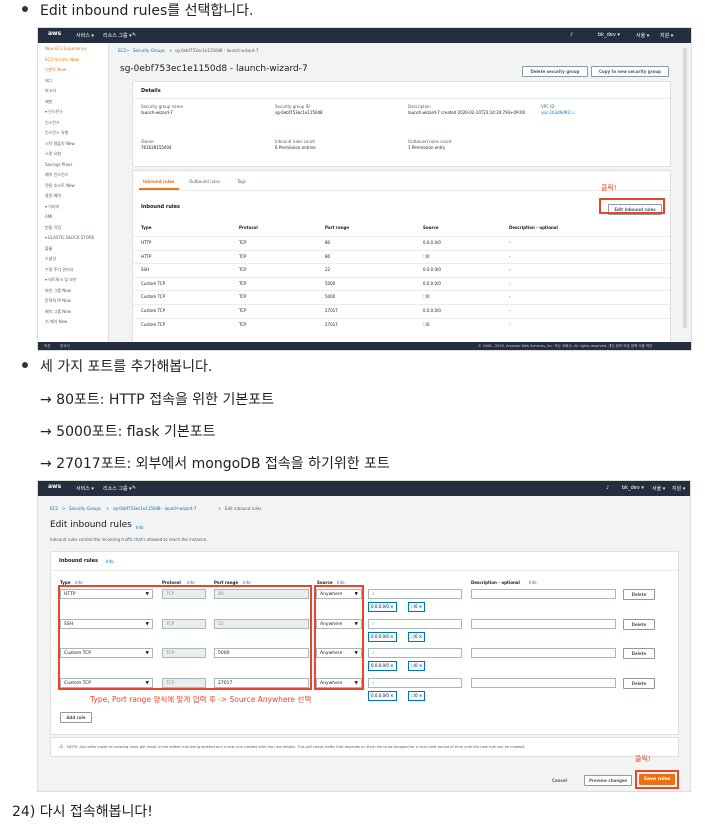  What do you see at coordinates (76, 717) in the screenshot?
I see `add-rule-button: Add rule` at bounding box center [76, 717].